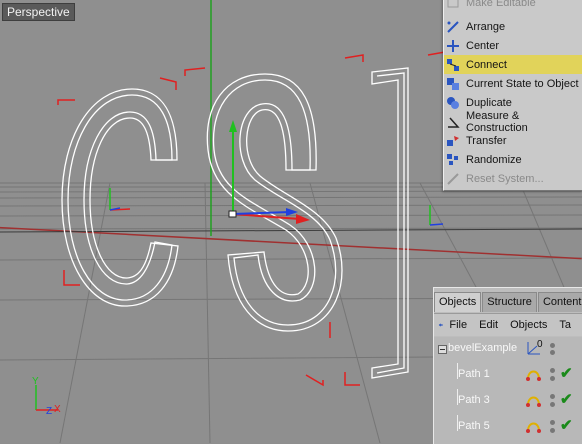 This screenshot has width=582, height=444. Describe the element at coordinates (453, 3) in the screenshot. I see `make-editable-icon` at that location.